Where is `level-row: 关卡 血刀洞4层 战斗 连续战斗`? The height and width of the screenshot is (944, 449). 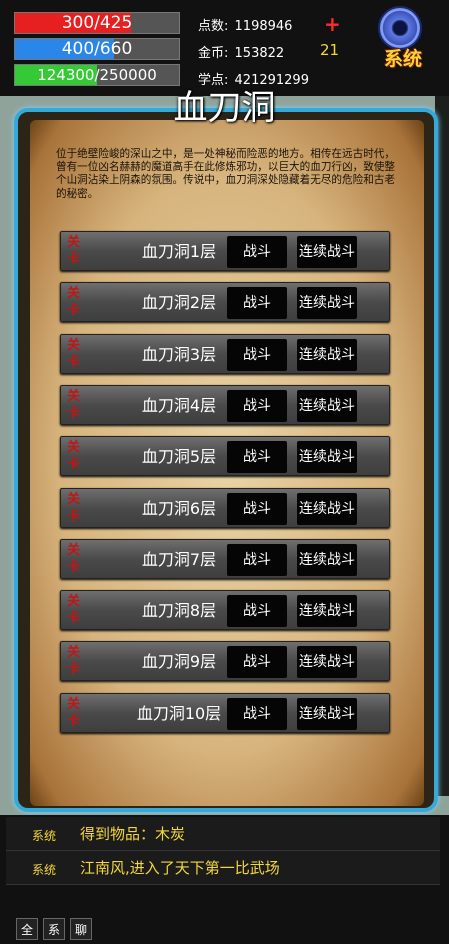 level-row: 关卡 血刀洞4层 战斗 连续战斗 is located at coordinates (225, 404).